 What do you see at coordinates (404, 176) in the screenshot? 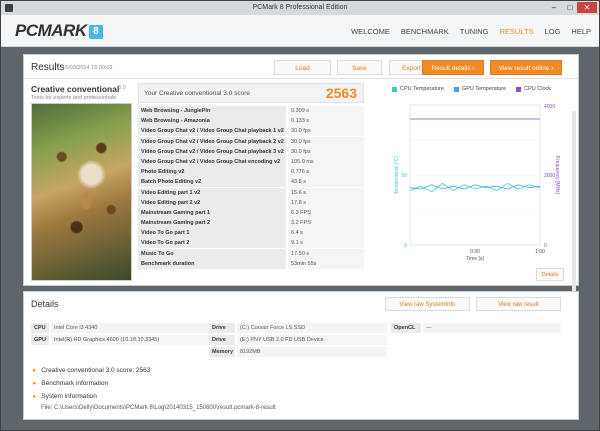
I see `y-left-tick: 50` at bounding box center [404, 176].